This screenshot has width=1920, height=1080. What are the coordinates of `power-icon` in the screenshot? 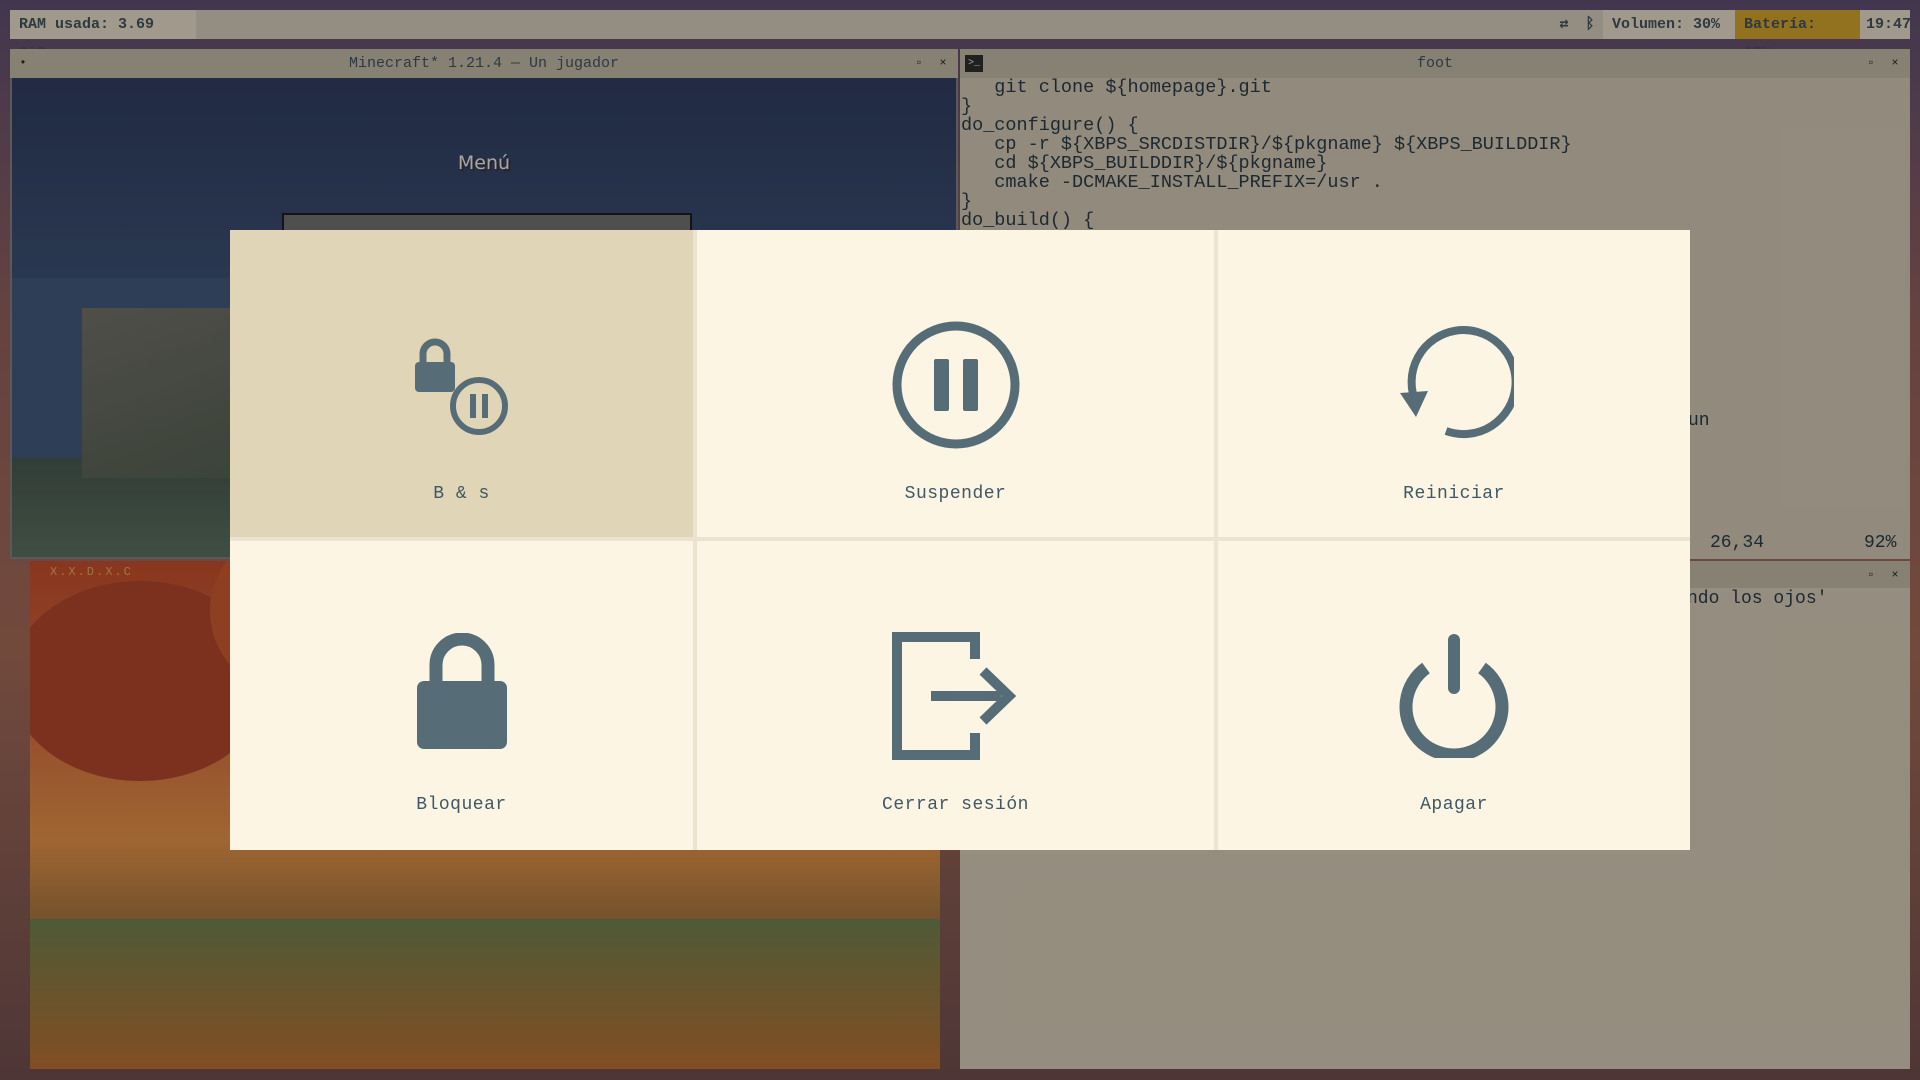 It's located at (1454, 696).